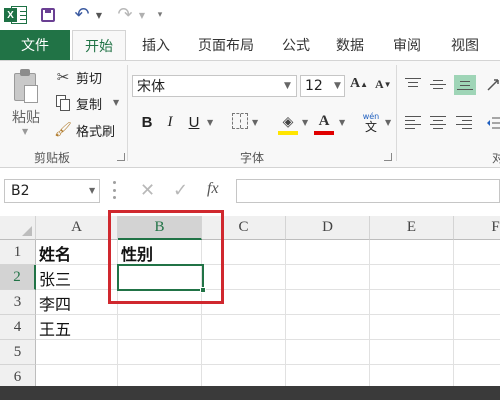 This screenshot has height=400, width=500. Describe the element at coordinates (18, 228) in the screenshot. I see `select-all-corner` at that location.